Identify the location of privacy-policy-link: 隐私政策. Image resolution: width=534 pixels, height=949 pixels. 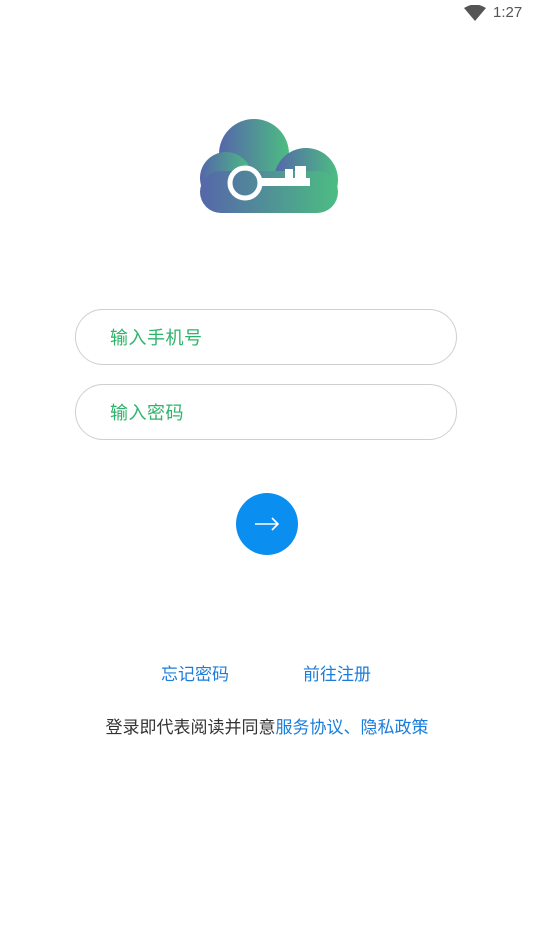
(395, 728).